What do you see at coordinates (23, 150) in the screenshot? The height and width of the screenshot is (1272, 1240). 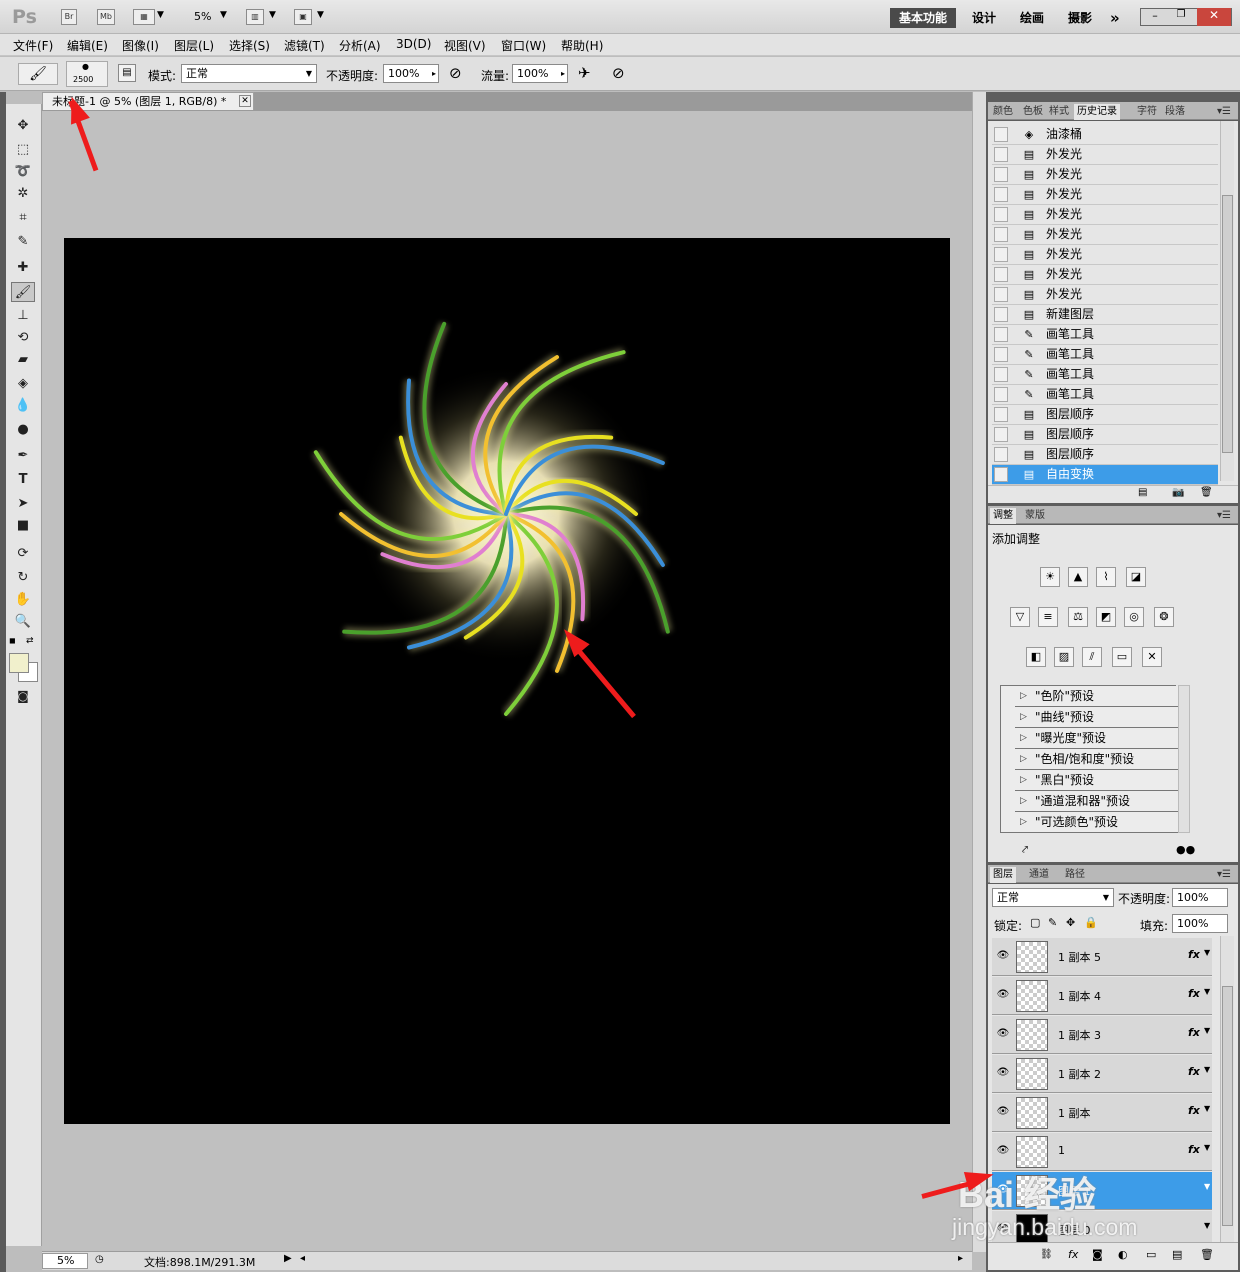 I see `marquee-tool-icon: ⬚` at bounding box center [23, 150].